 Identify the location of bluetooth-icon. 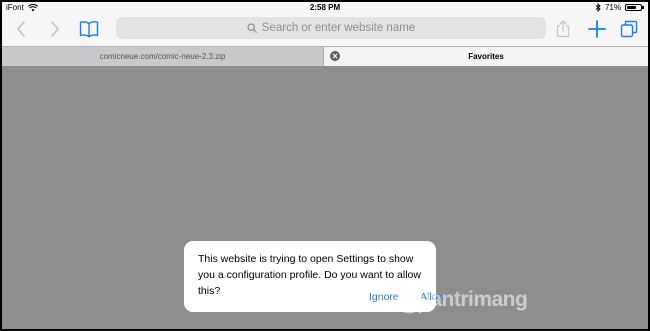
(598, 7).